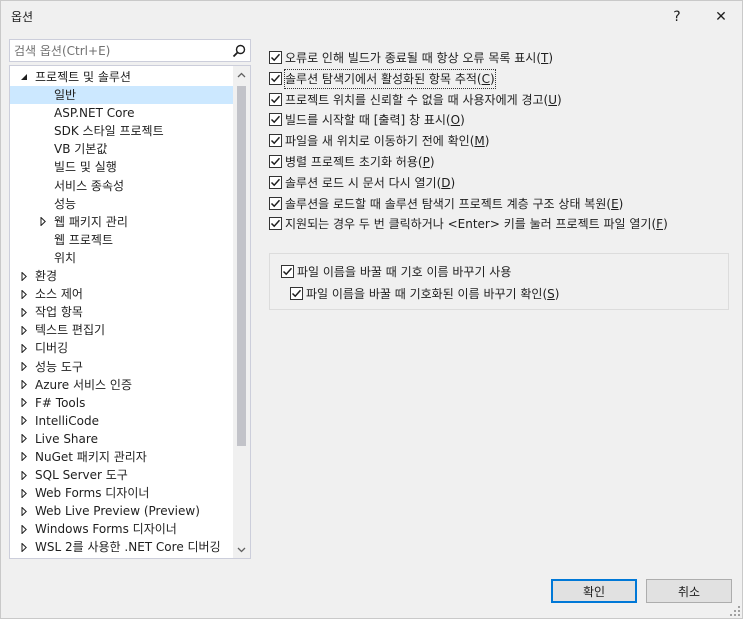 This screenshot has width=743, height=619. I want to click on tree-item: 빌드 및 실행, so click(122, 167).